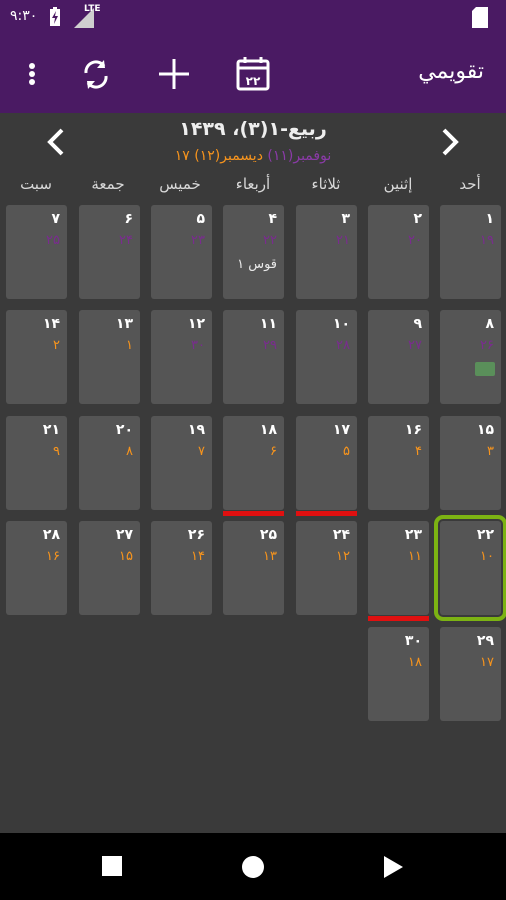 Image resolution: width=506 pixels, height=900 pixels. Describe the element at coordinates (200, 219) in the screenshot. I see `day-number: ۵` at that location.